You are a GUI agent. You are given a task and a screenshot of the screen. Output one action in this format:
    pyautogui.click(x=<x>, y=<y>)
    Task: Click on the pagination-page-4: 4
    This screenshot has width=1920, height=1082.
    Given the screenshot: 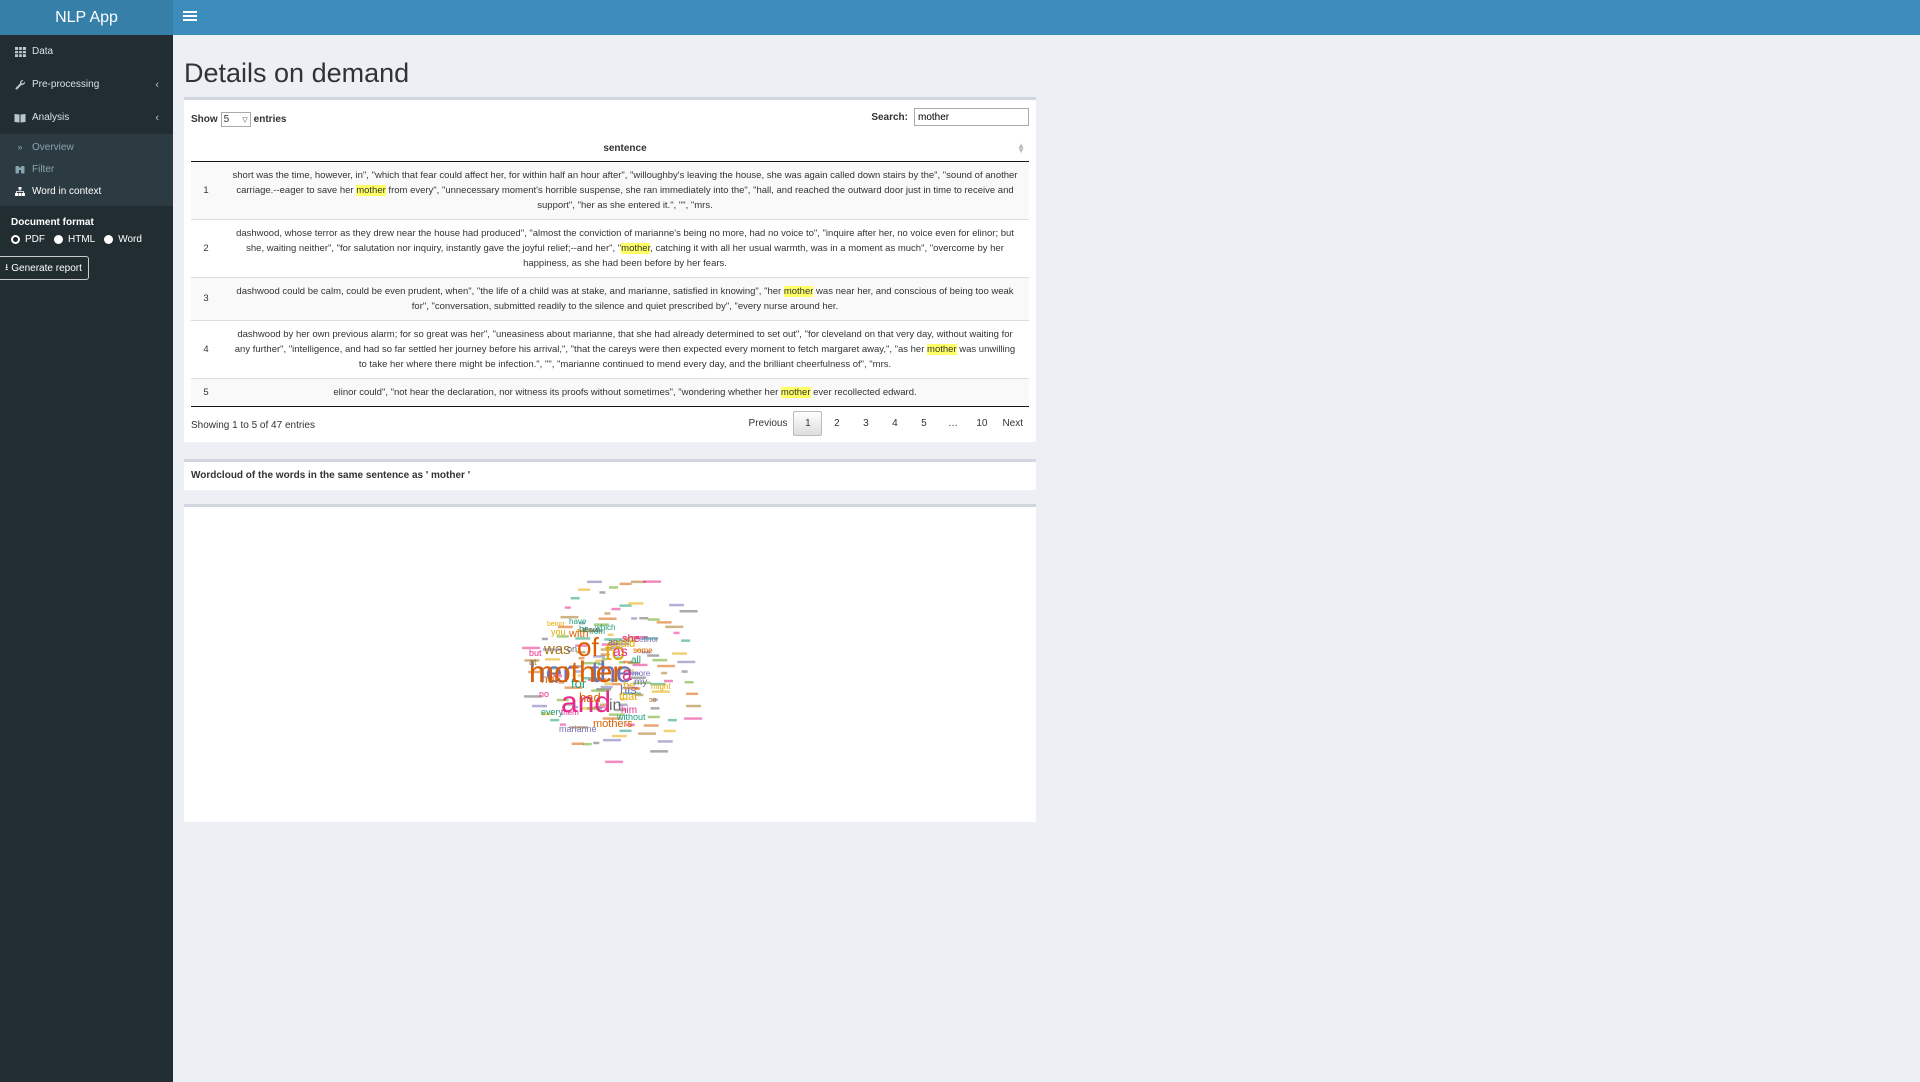 What is the action you would take?
    pyautogui.click(x=894, y=423)
    